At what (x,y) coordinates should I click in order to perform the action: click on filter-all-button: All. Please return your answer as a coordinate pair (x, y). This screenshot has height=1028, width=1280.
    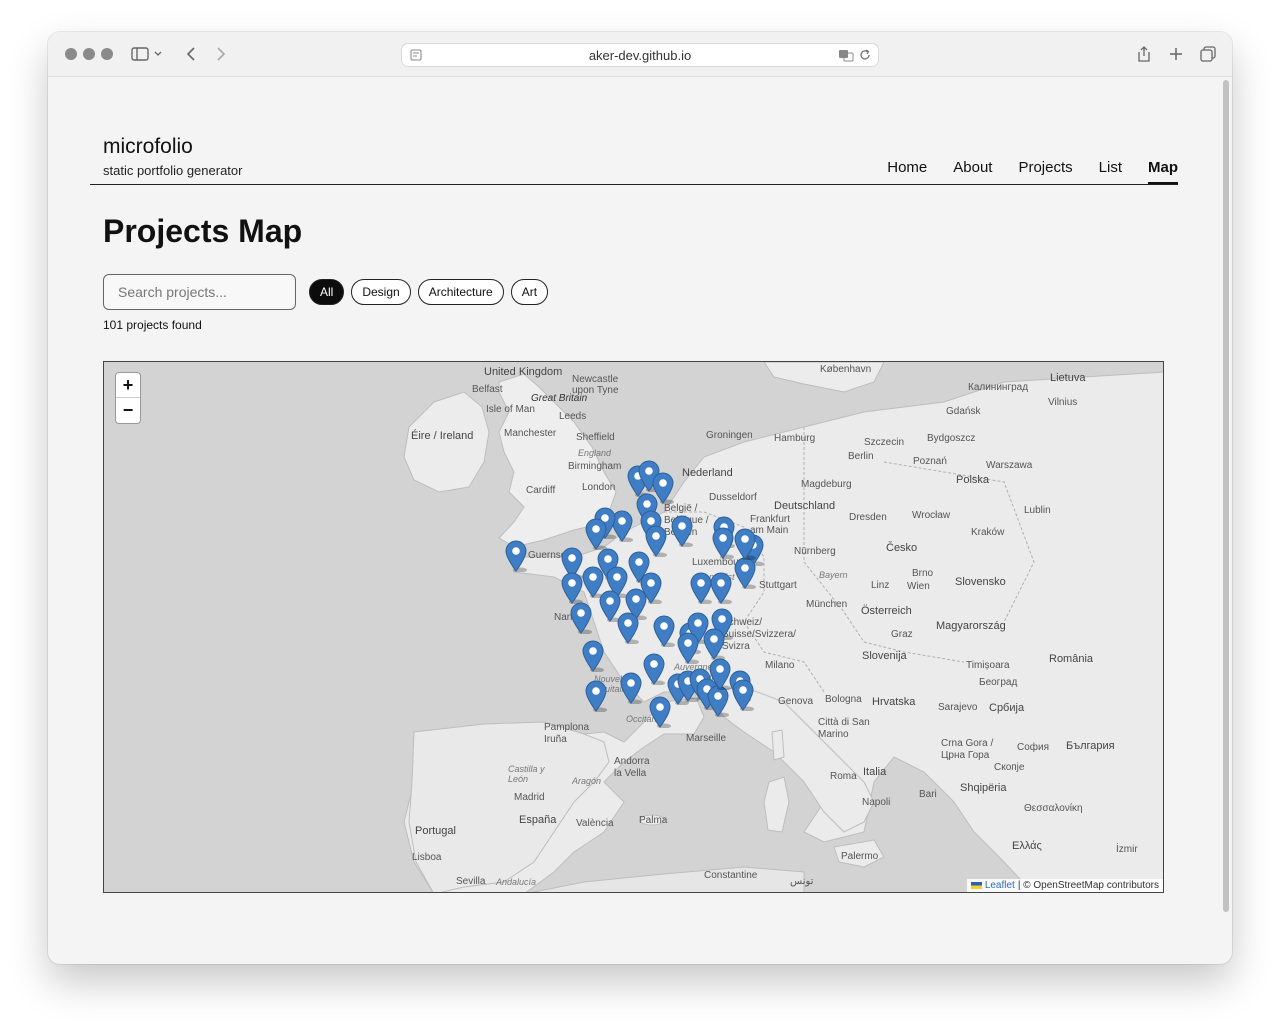
    Looking at the image, I should click on (327, 292).